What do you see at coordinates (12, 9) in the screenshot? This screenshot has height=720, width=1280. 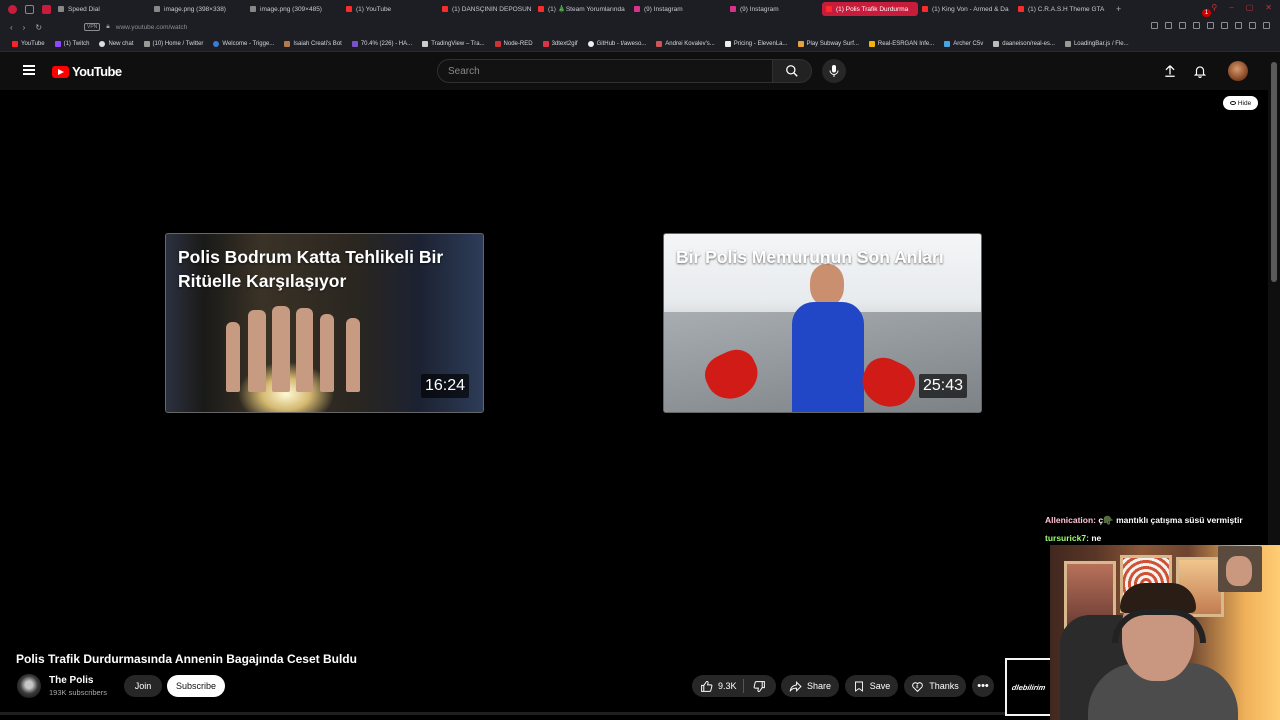 I see `opera-menu-icon` at bounding box center [12, 9].